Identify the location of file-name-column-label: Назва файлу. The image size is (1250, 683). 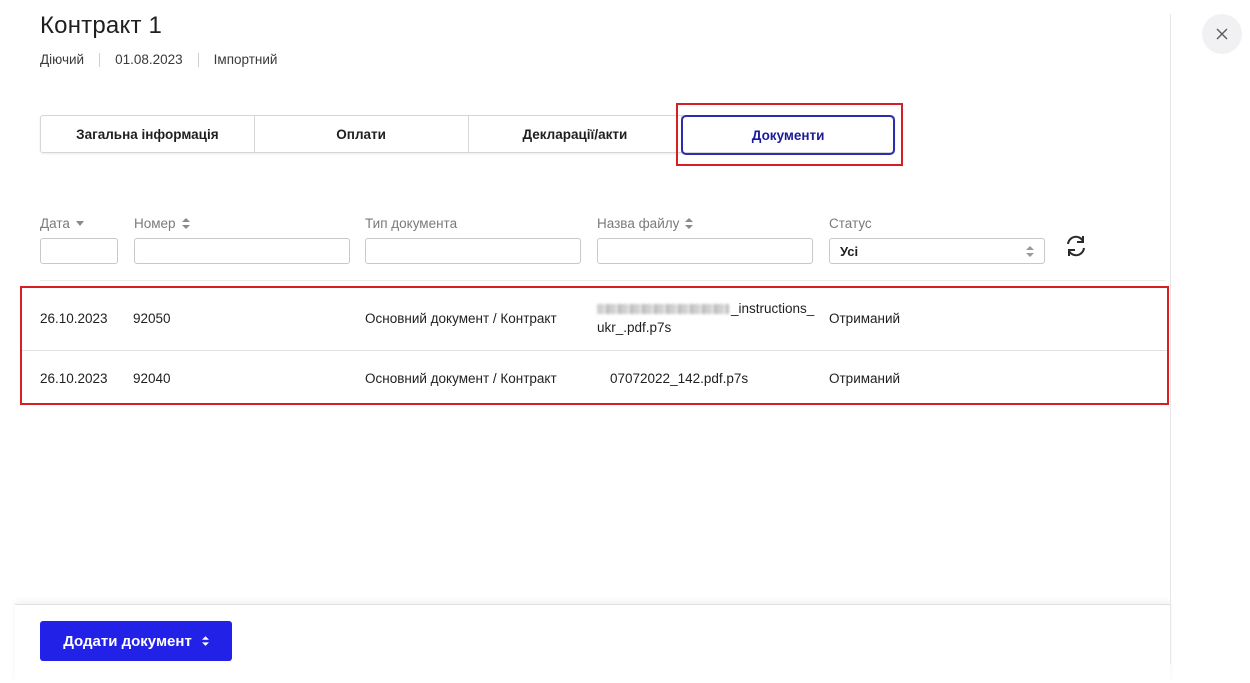
(638, 223).